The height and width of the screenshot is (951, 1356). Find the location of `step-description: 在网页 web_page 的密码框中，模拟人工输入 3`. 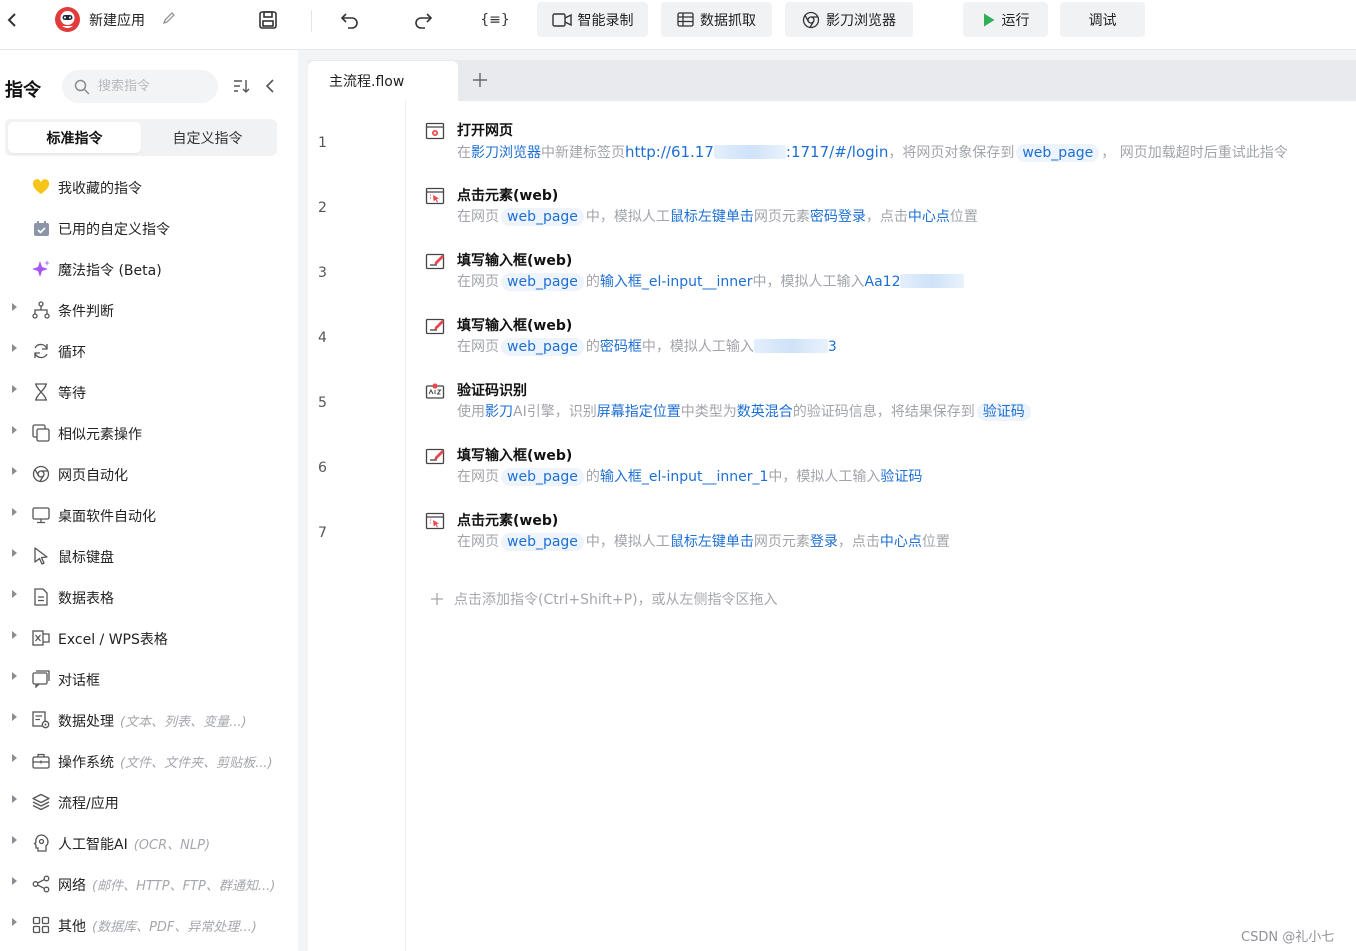

step-description: 在网页 web_page 的密码框中，模拟人工输入 3 is located at coordinates (647, 347).